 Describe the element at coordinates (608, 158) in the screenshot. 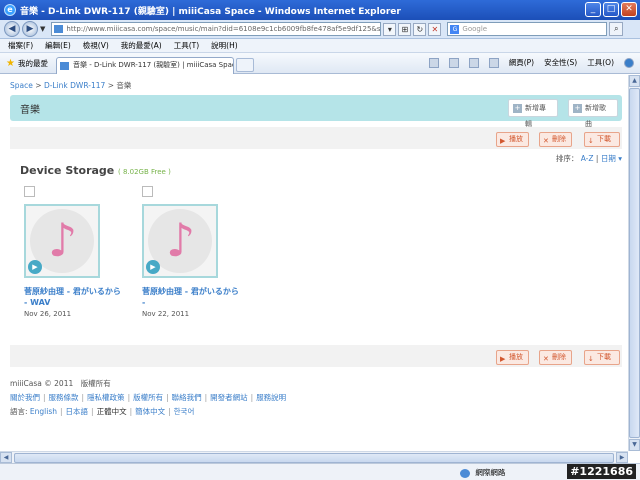

I see `sort-date: 日期` at that location.